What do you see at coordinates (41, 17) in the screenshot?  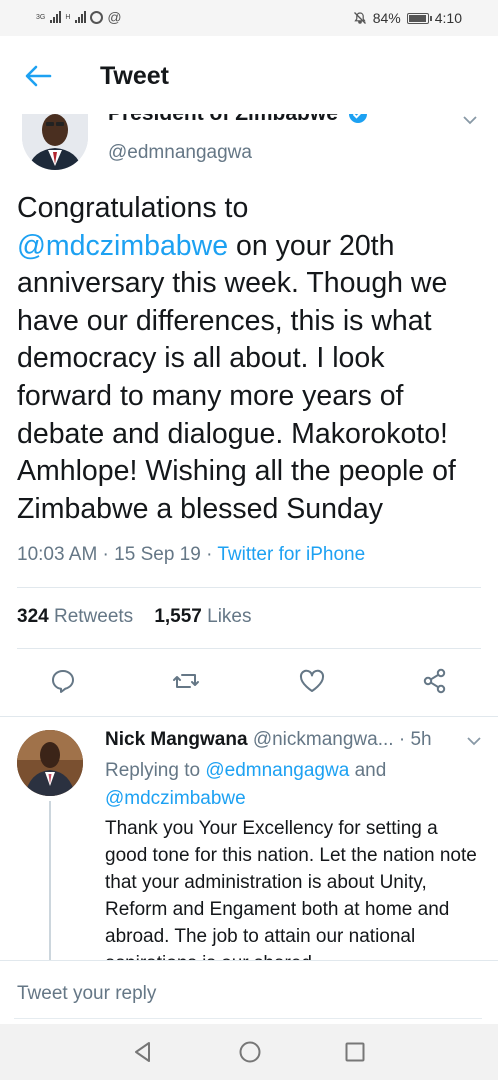 I see `network-type-1: 3G` at bounding box center [41, 17].